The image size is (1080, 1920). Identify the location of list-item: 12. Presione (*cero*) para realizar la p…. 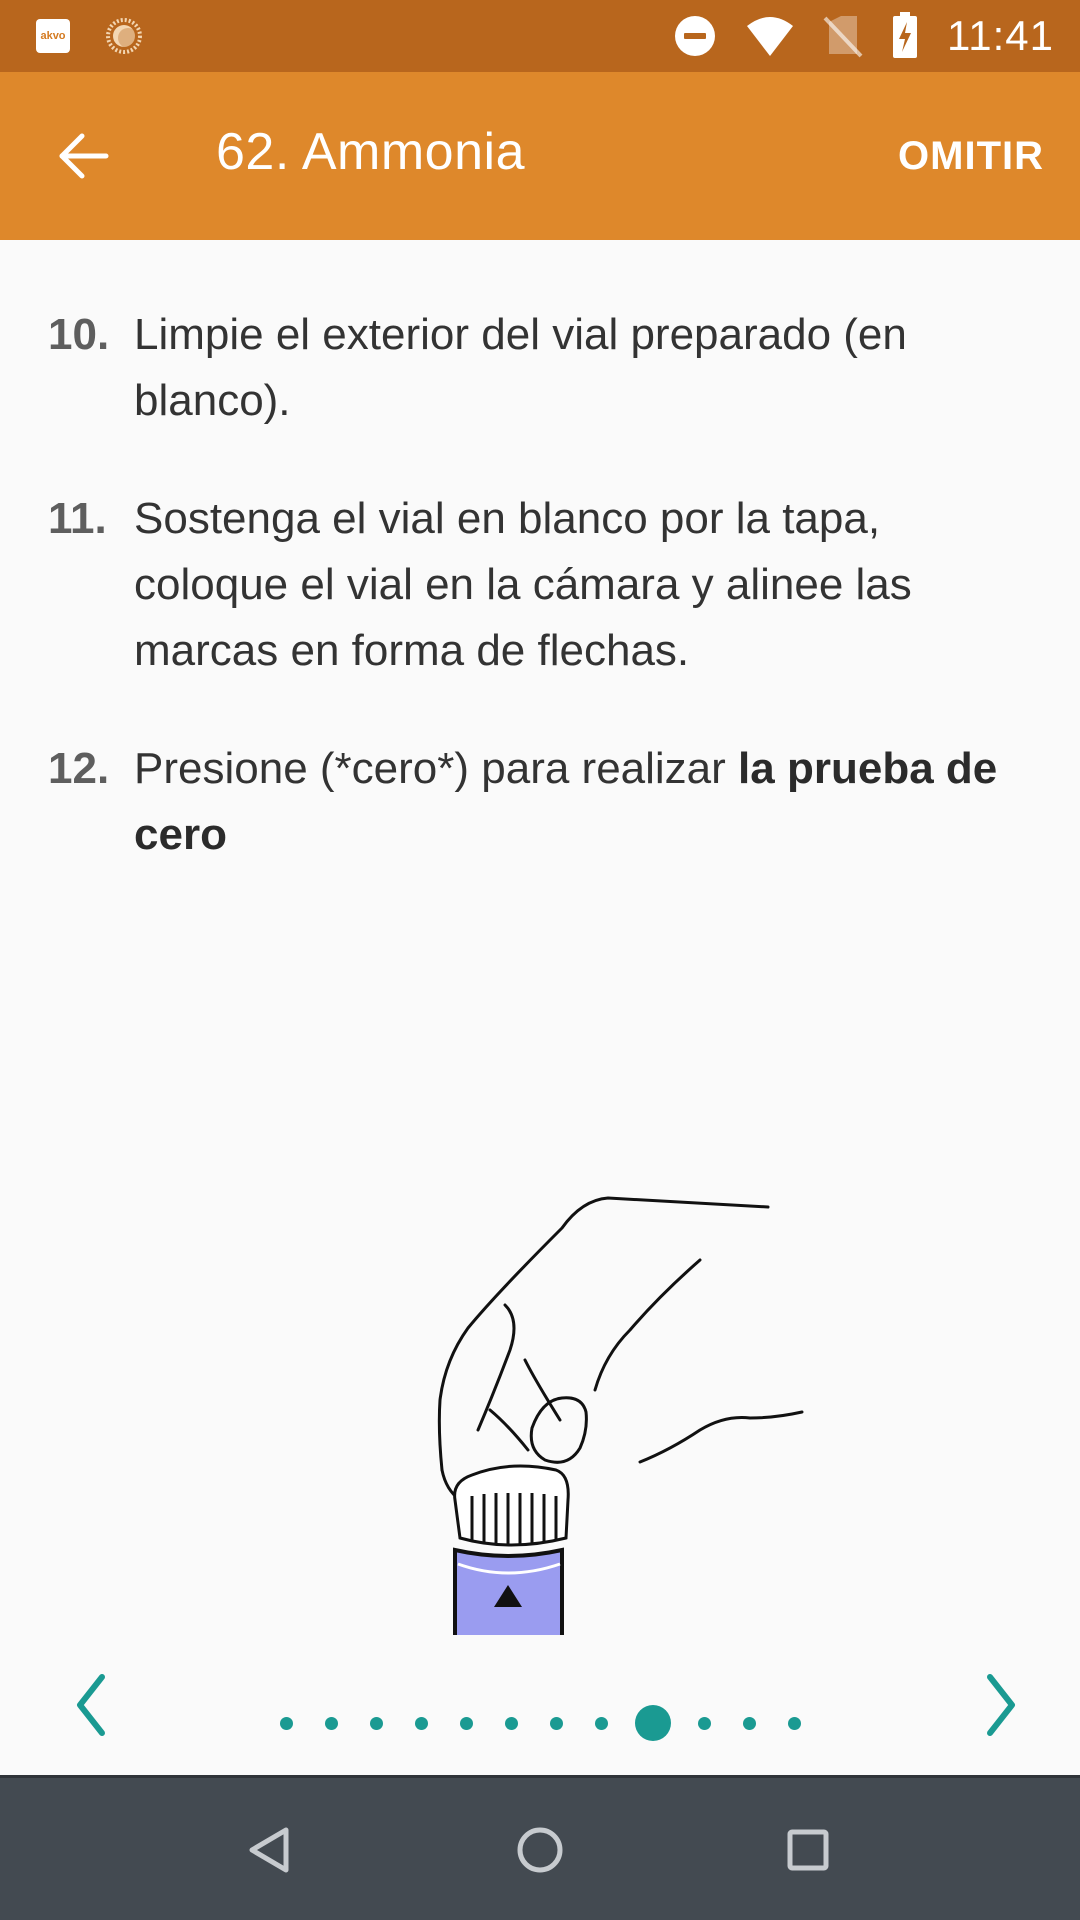
(528, 802).